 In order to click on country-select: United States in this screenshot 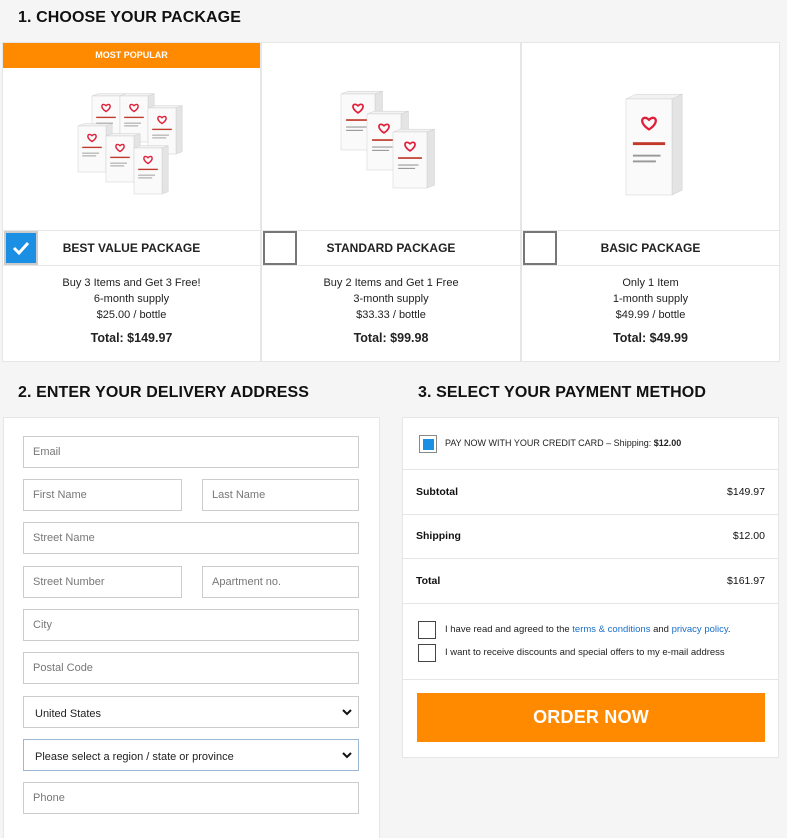, I will do `click(191, 712)`.